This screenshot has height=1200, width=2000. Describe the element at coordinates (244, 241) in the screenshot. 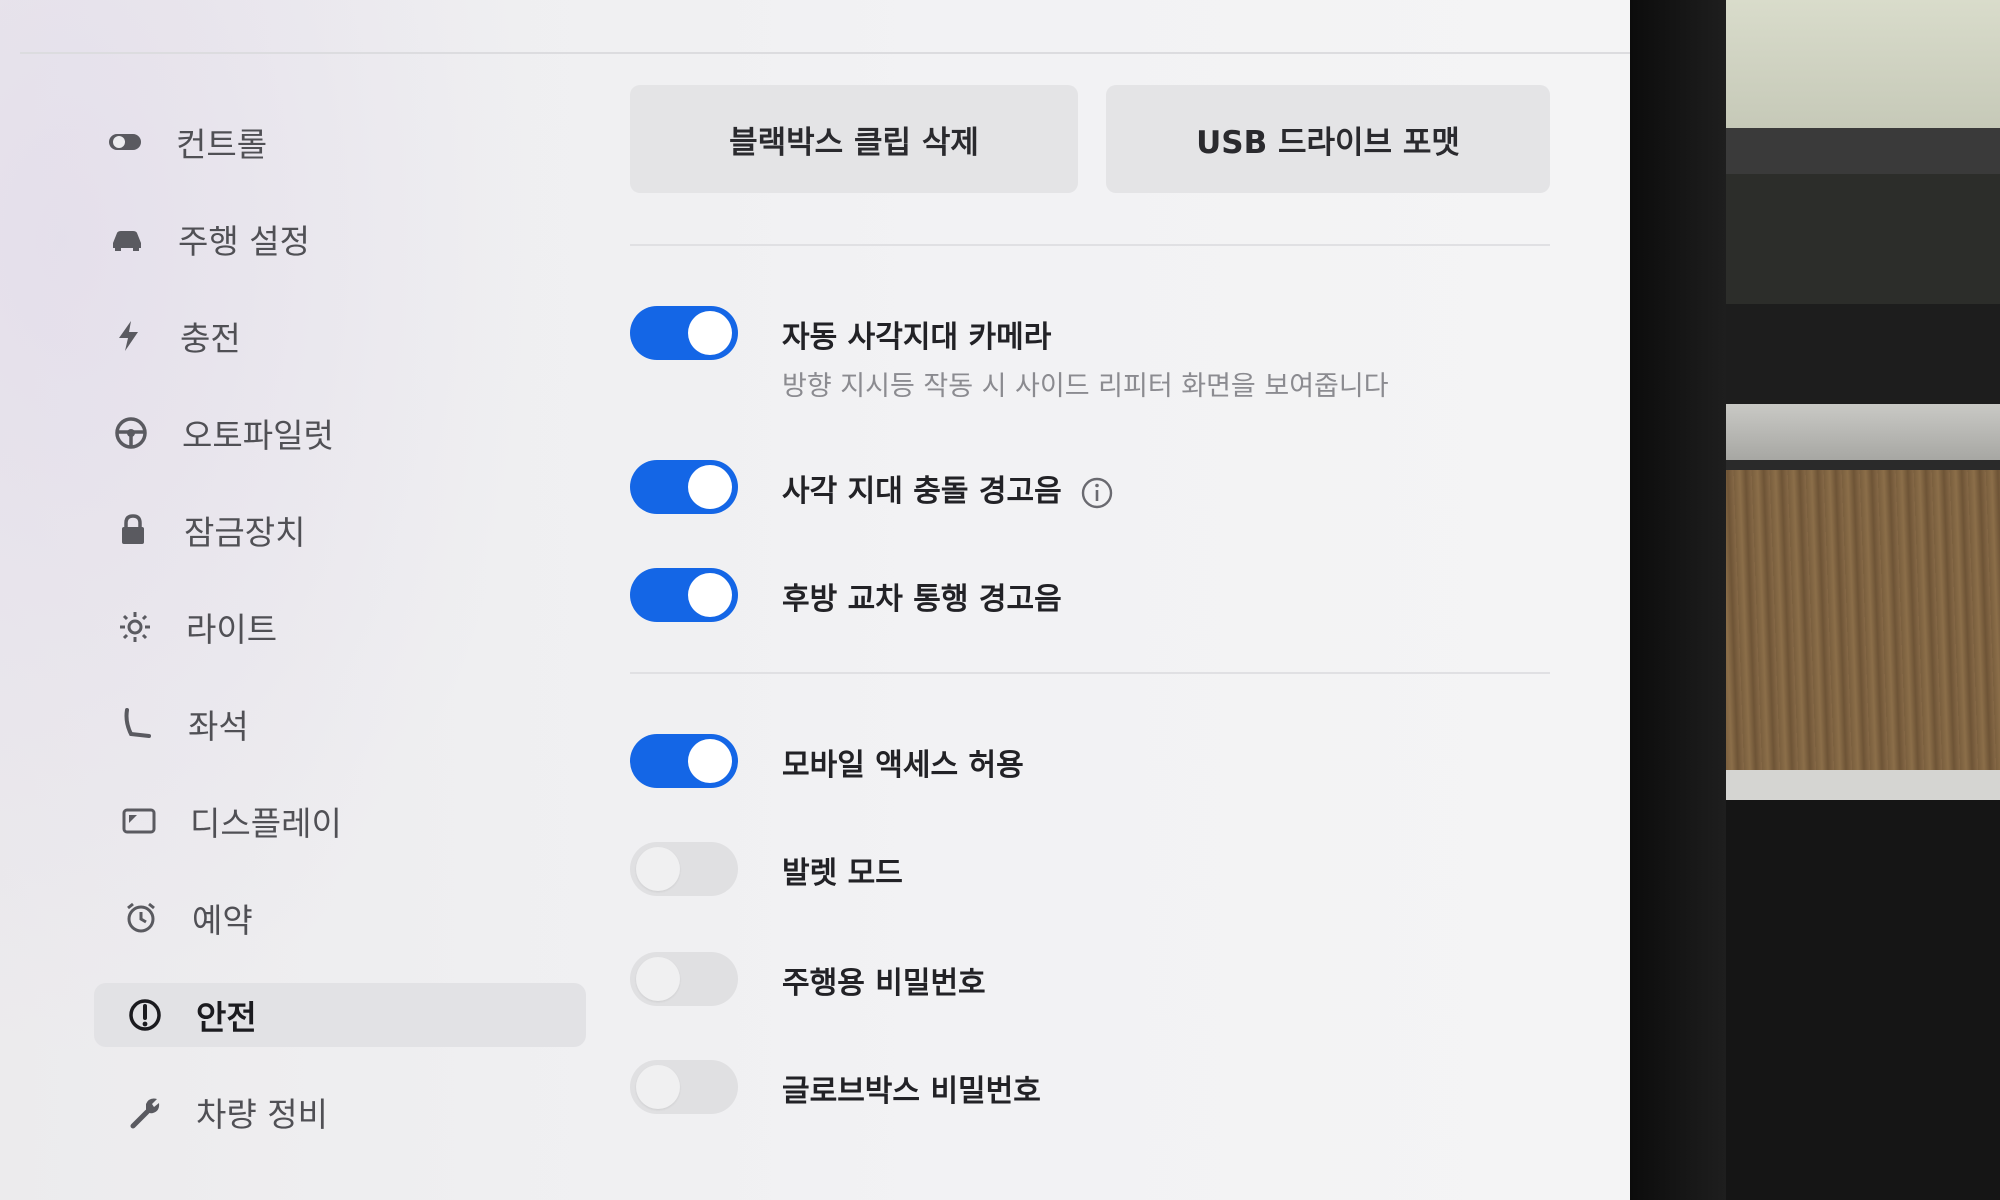

I see `sidebar-item-label: 주행 설정` at that location.